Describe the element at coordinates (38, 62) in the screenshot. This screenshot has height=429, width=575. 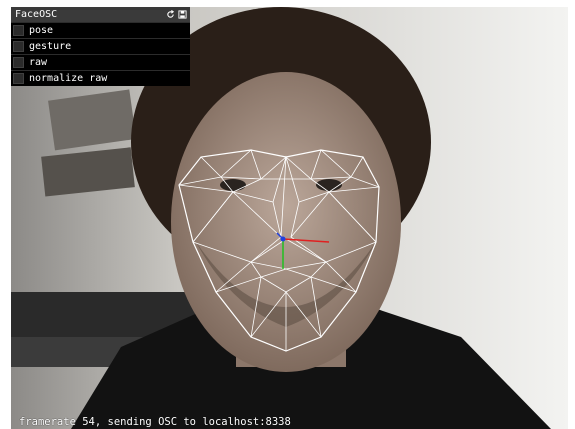
I see `toggle-label: raw` at that location.